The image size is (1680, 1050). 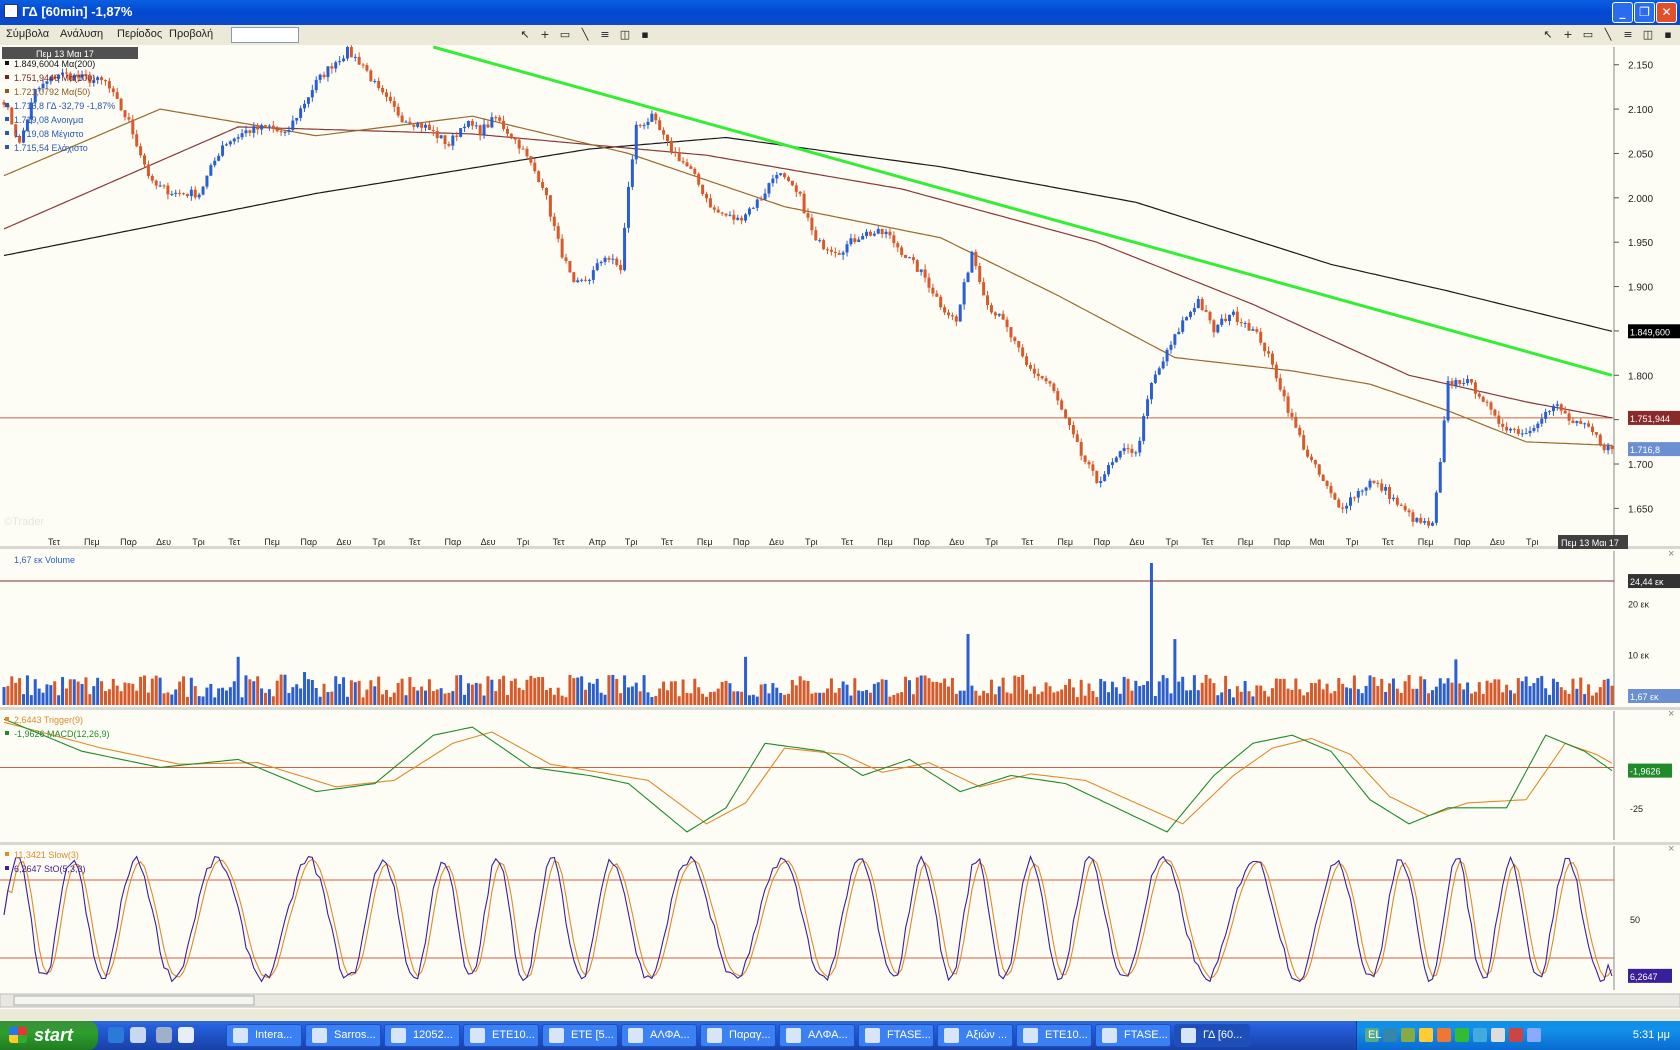 What do you see at coordinates (1374, 1035) in the screenshot?
I see `language-indicator: EL` at bounding box center [1374, 1035].